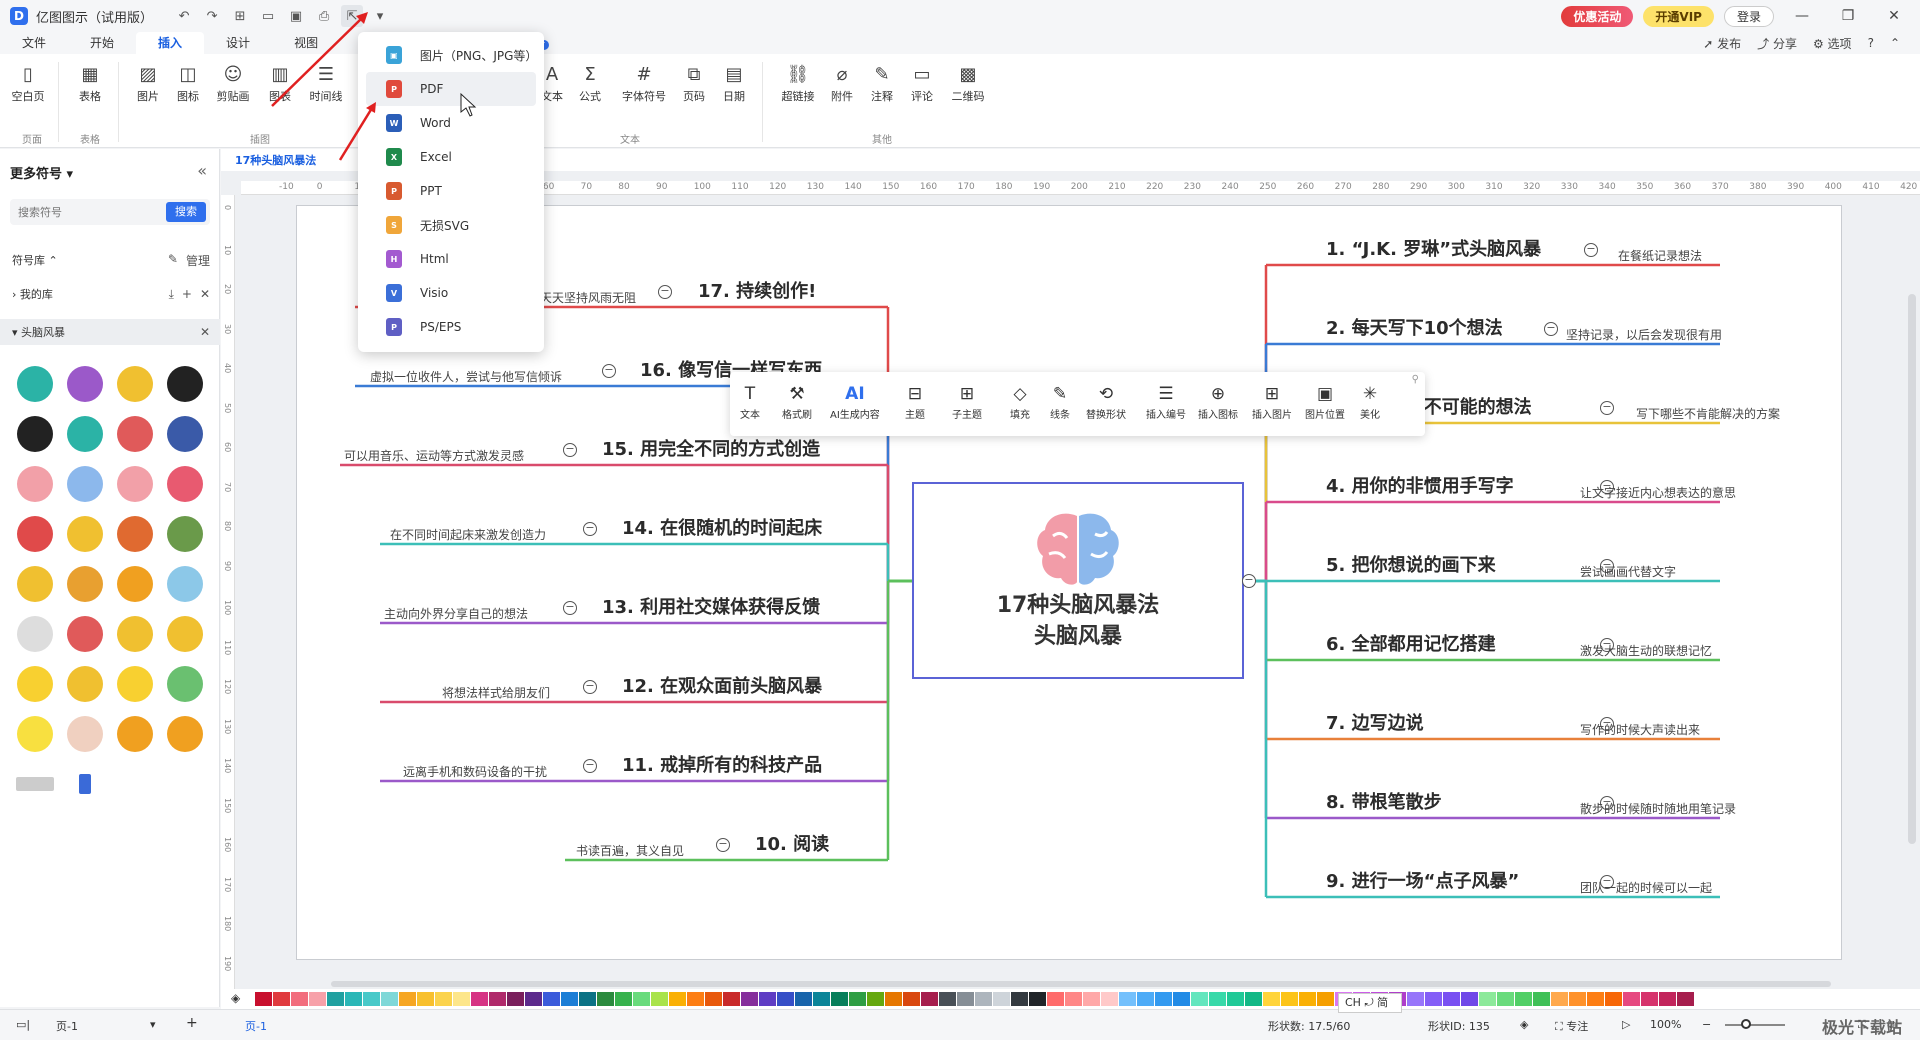 This screenshot has height=1040, width=1920. I want to click on right-topic-8: 8. 带根笔散步, so click(1384, 801).